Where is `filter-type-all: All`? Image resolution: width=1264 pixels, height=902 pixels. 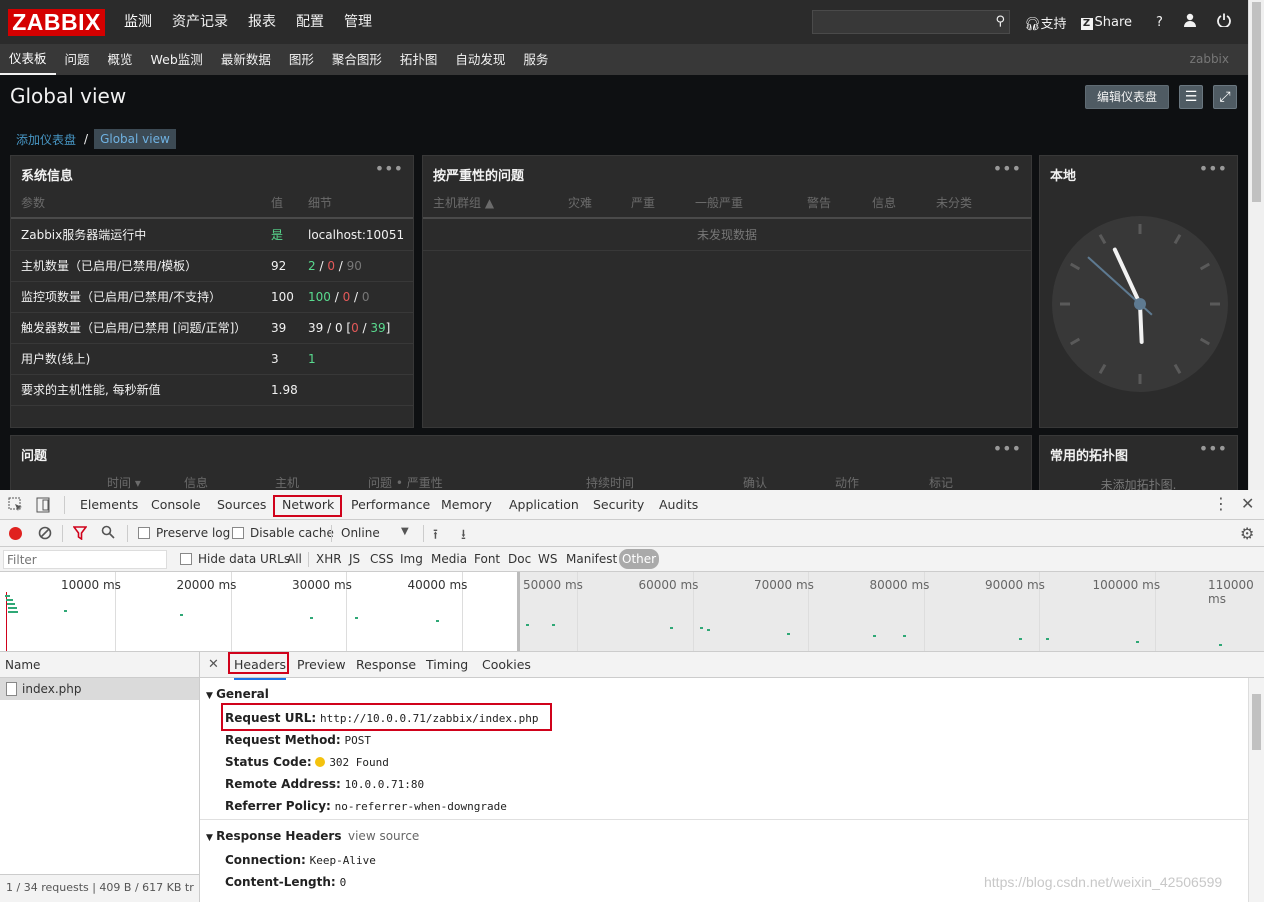 filter-type-all: All is located at coordinates (294, 559).